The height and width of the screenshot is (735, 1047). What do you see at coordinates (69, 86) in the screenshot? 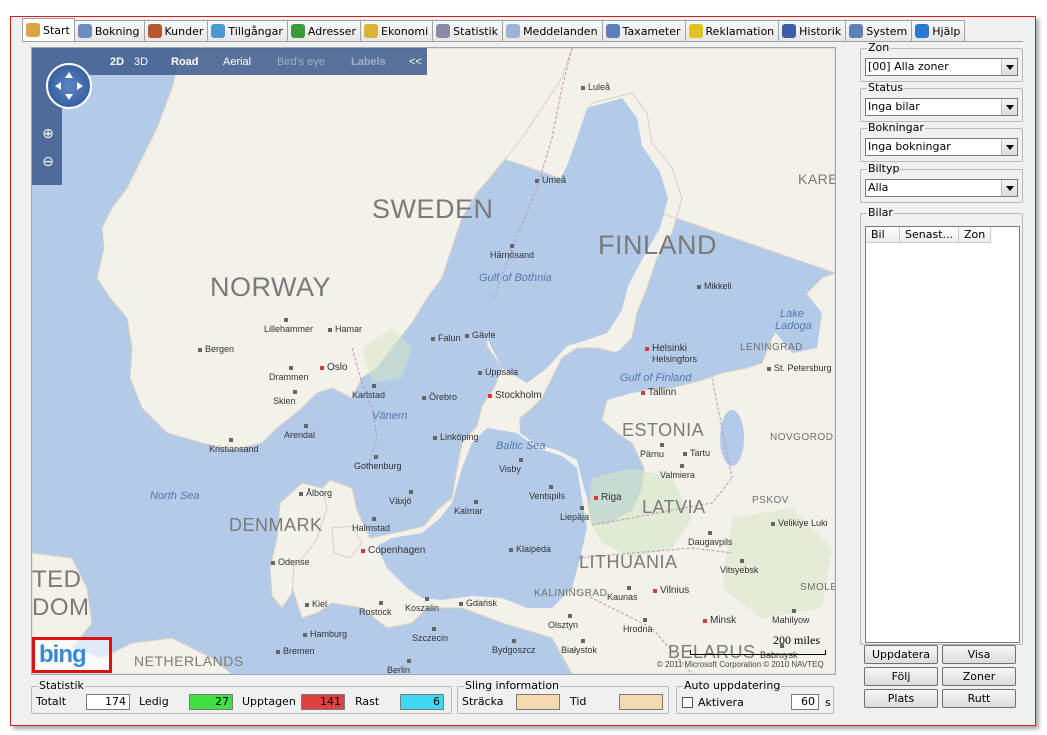
I see `pan-compass-icon` at bounding box center [69, 86].